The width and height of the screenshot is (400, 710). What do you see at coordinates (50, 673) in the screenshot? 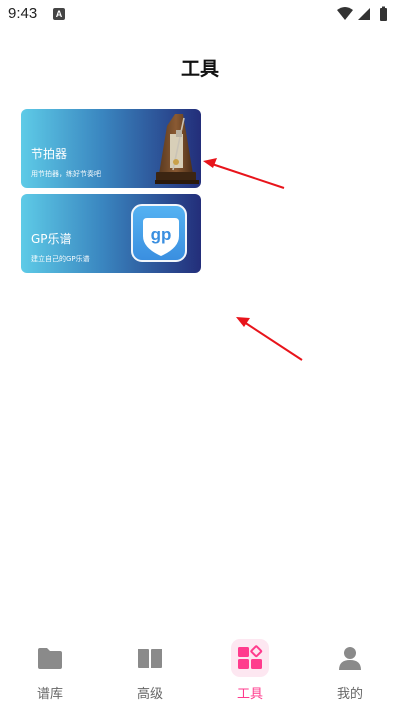
I see `nav-item-library: 谱库` at bounding box center [50, 673].